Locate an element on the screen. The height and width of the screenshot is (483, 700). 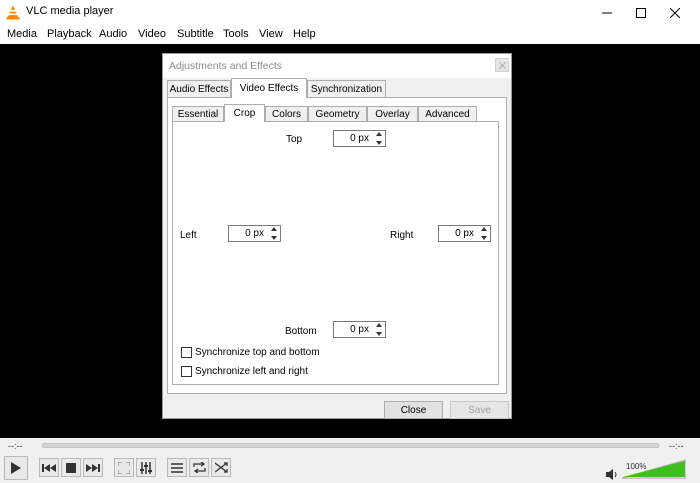
play-button is located at coordinates (16, 468).